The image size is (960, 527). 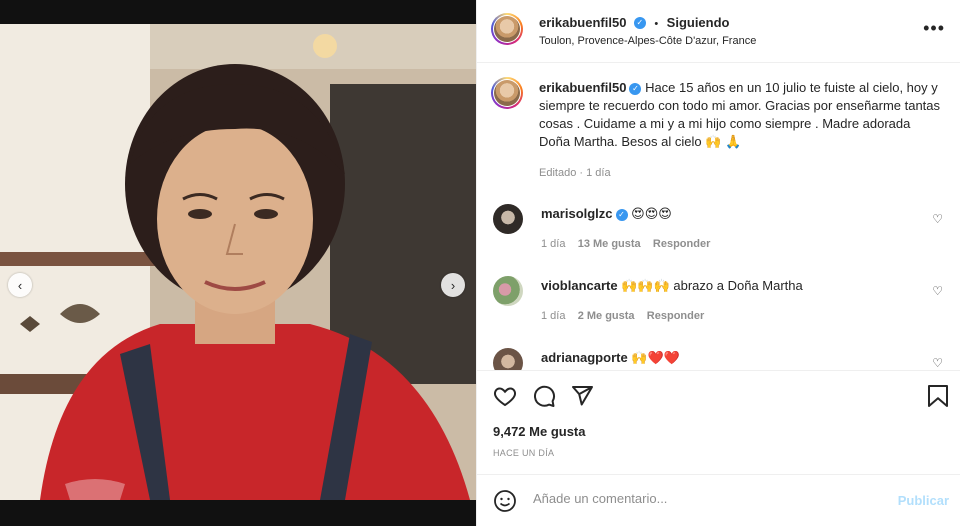 What do you see at coordinates (651, 213) in the screenshot?
I see `comment-text: 😍😍😍` at bounding box center [651, 213].